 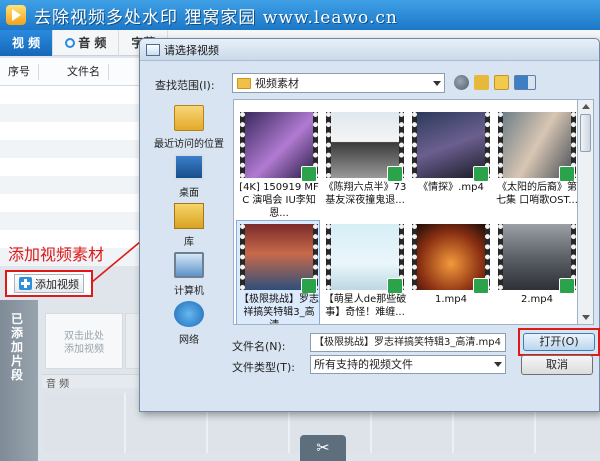 I want to click on file-item: 《情探》.mp4, so click(x=450, y=163).